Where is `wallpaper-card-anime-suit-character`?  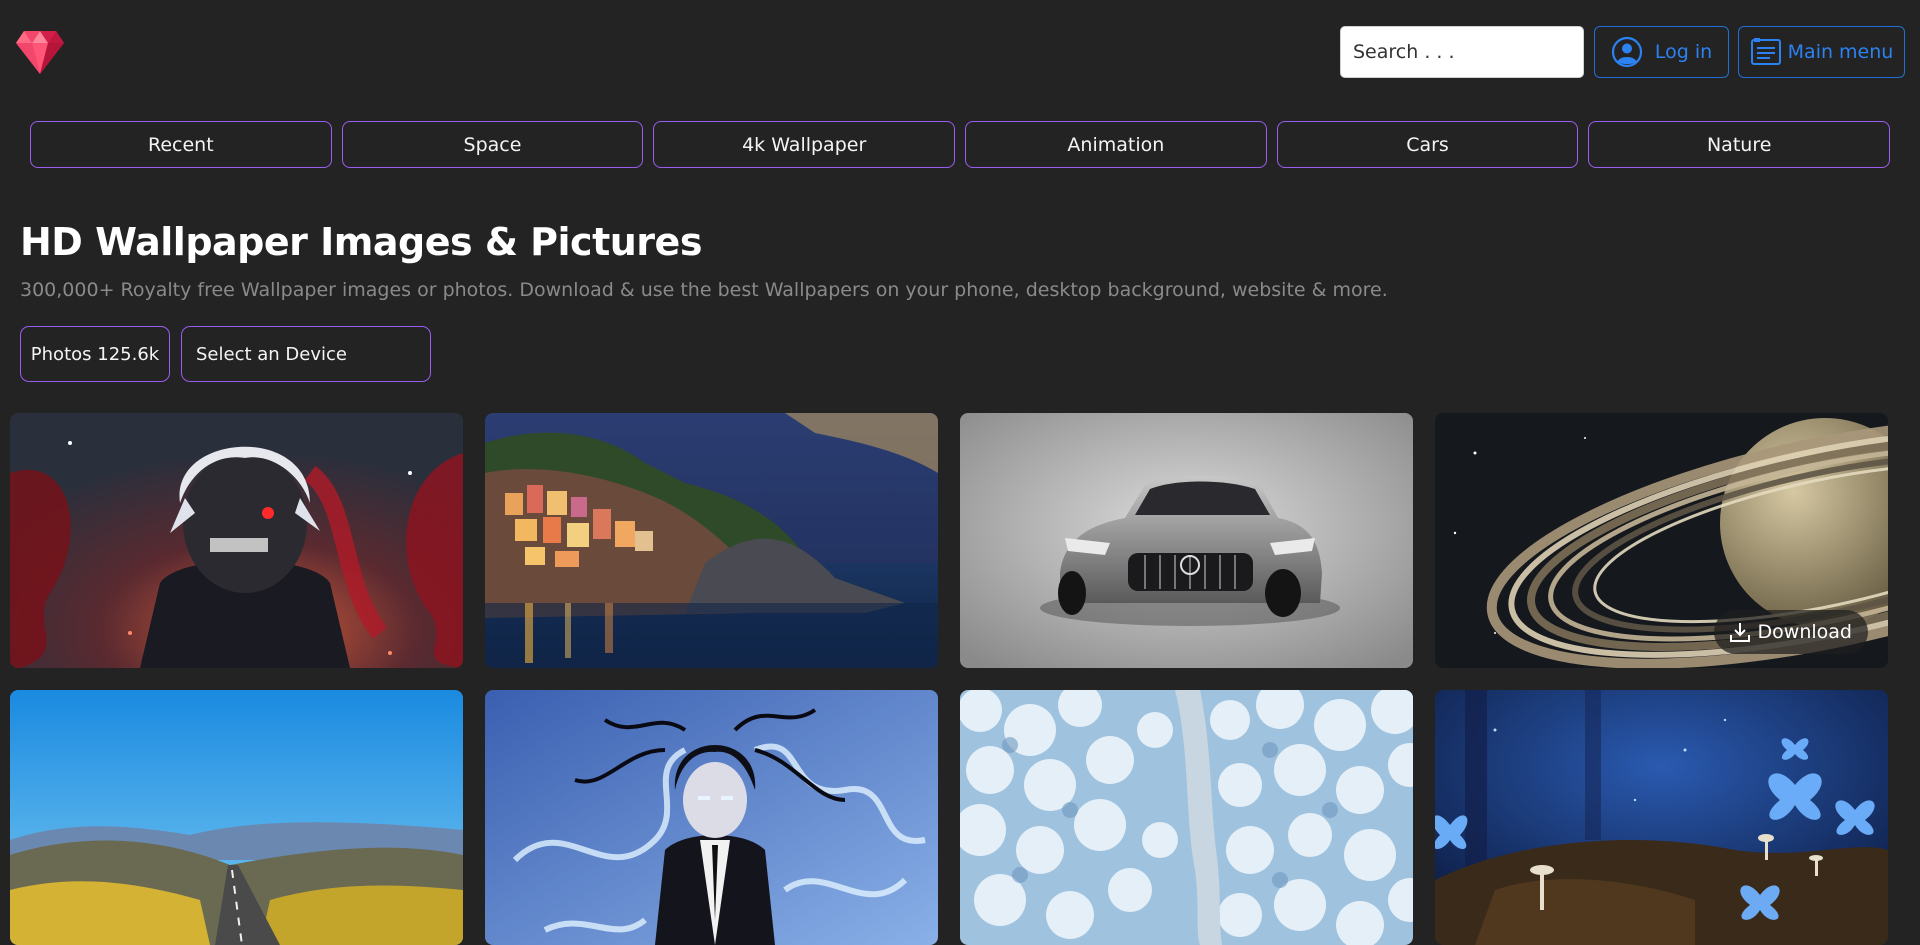 wallpaper-card-anime-suit-character is located at coordinates (711, 817).